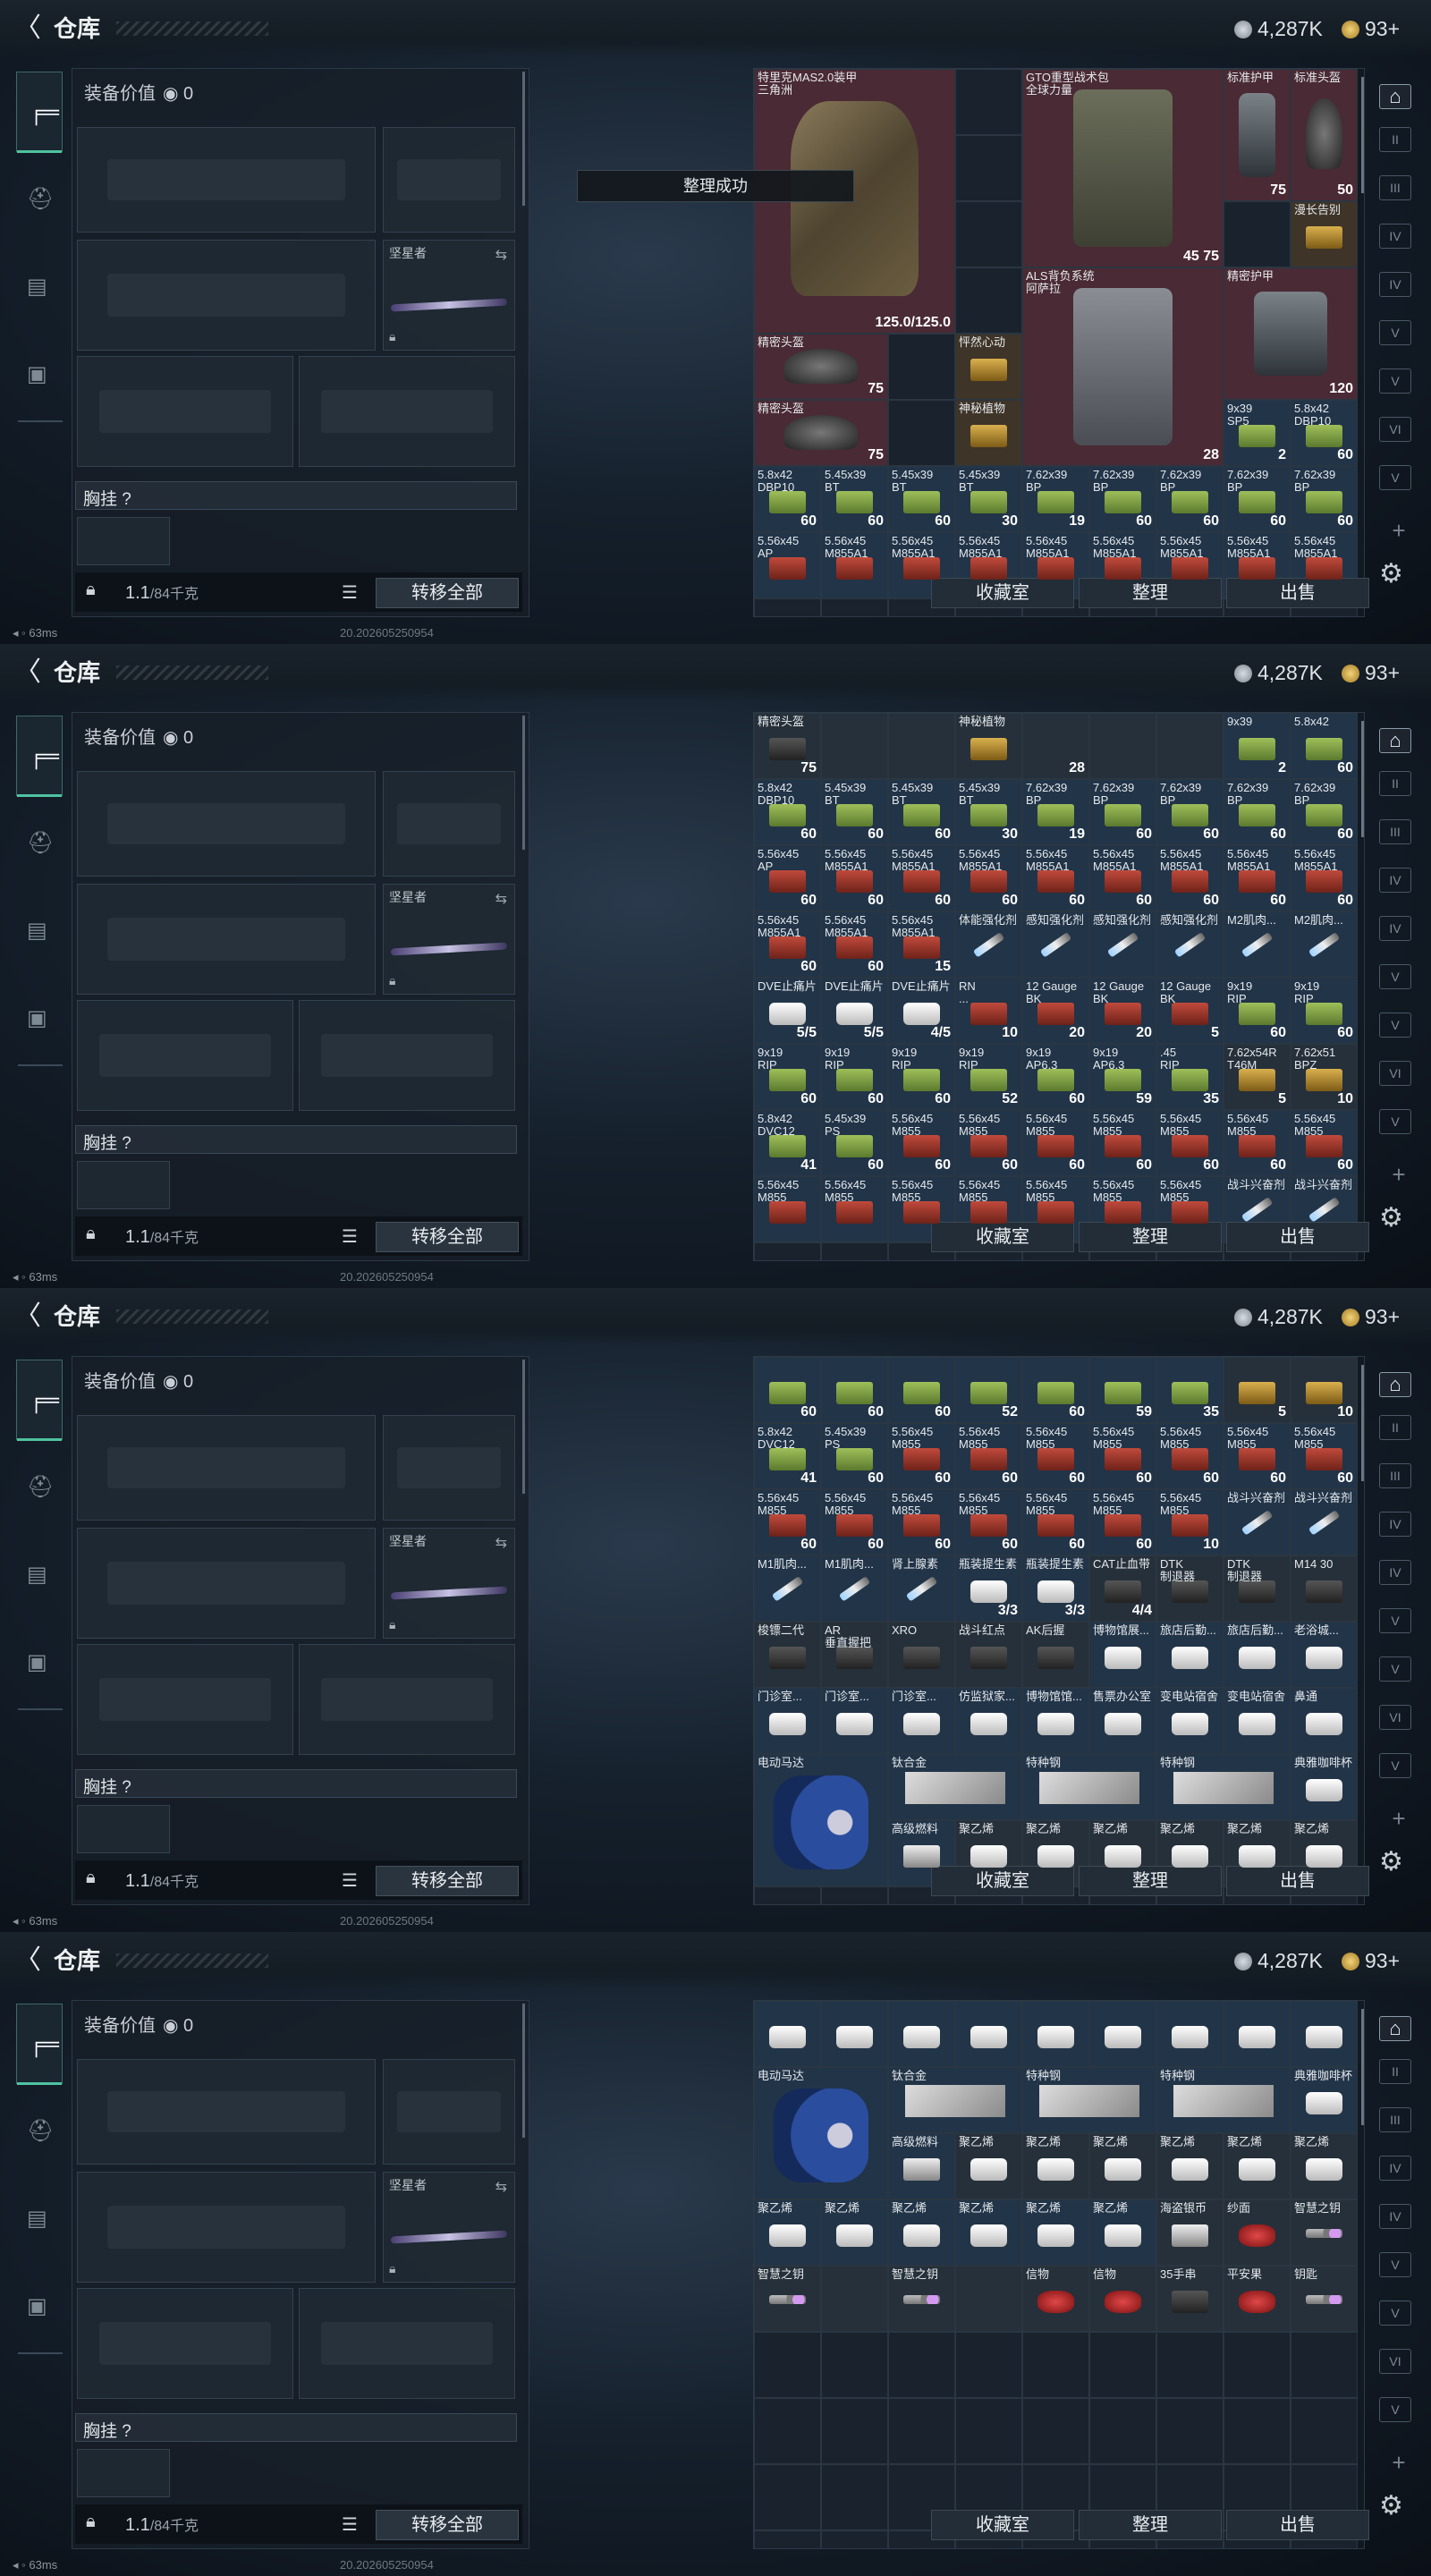  Describe the element at coordinates (1190, 2299) in the screenshot. I see `stash-item: 35手串` at that location.